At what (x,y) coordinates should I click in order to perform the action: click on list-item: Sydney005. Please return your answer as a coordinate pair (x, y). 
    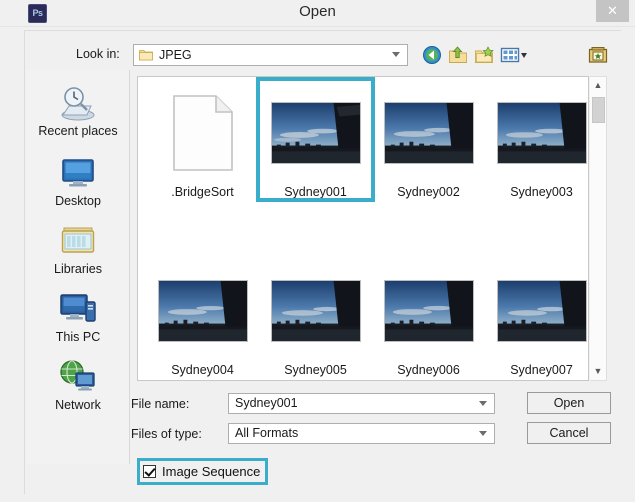
    Looking at the image, I should click on (315, 319).